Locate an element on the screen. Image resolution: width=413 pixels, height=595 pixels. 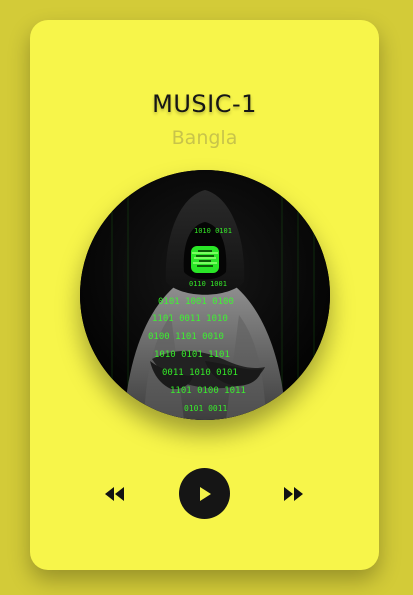
svg-text: 1010 0101 is located at coordinates (213, 231).